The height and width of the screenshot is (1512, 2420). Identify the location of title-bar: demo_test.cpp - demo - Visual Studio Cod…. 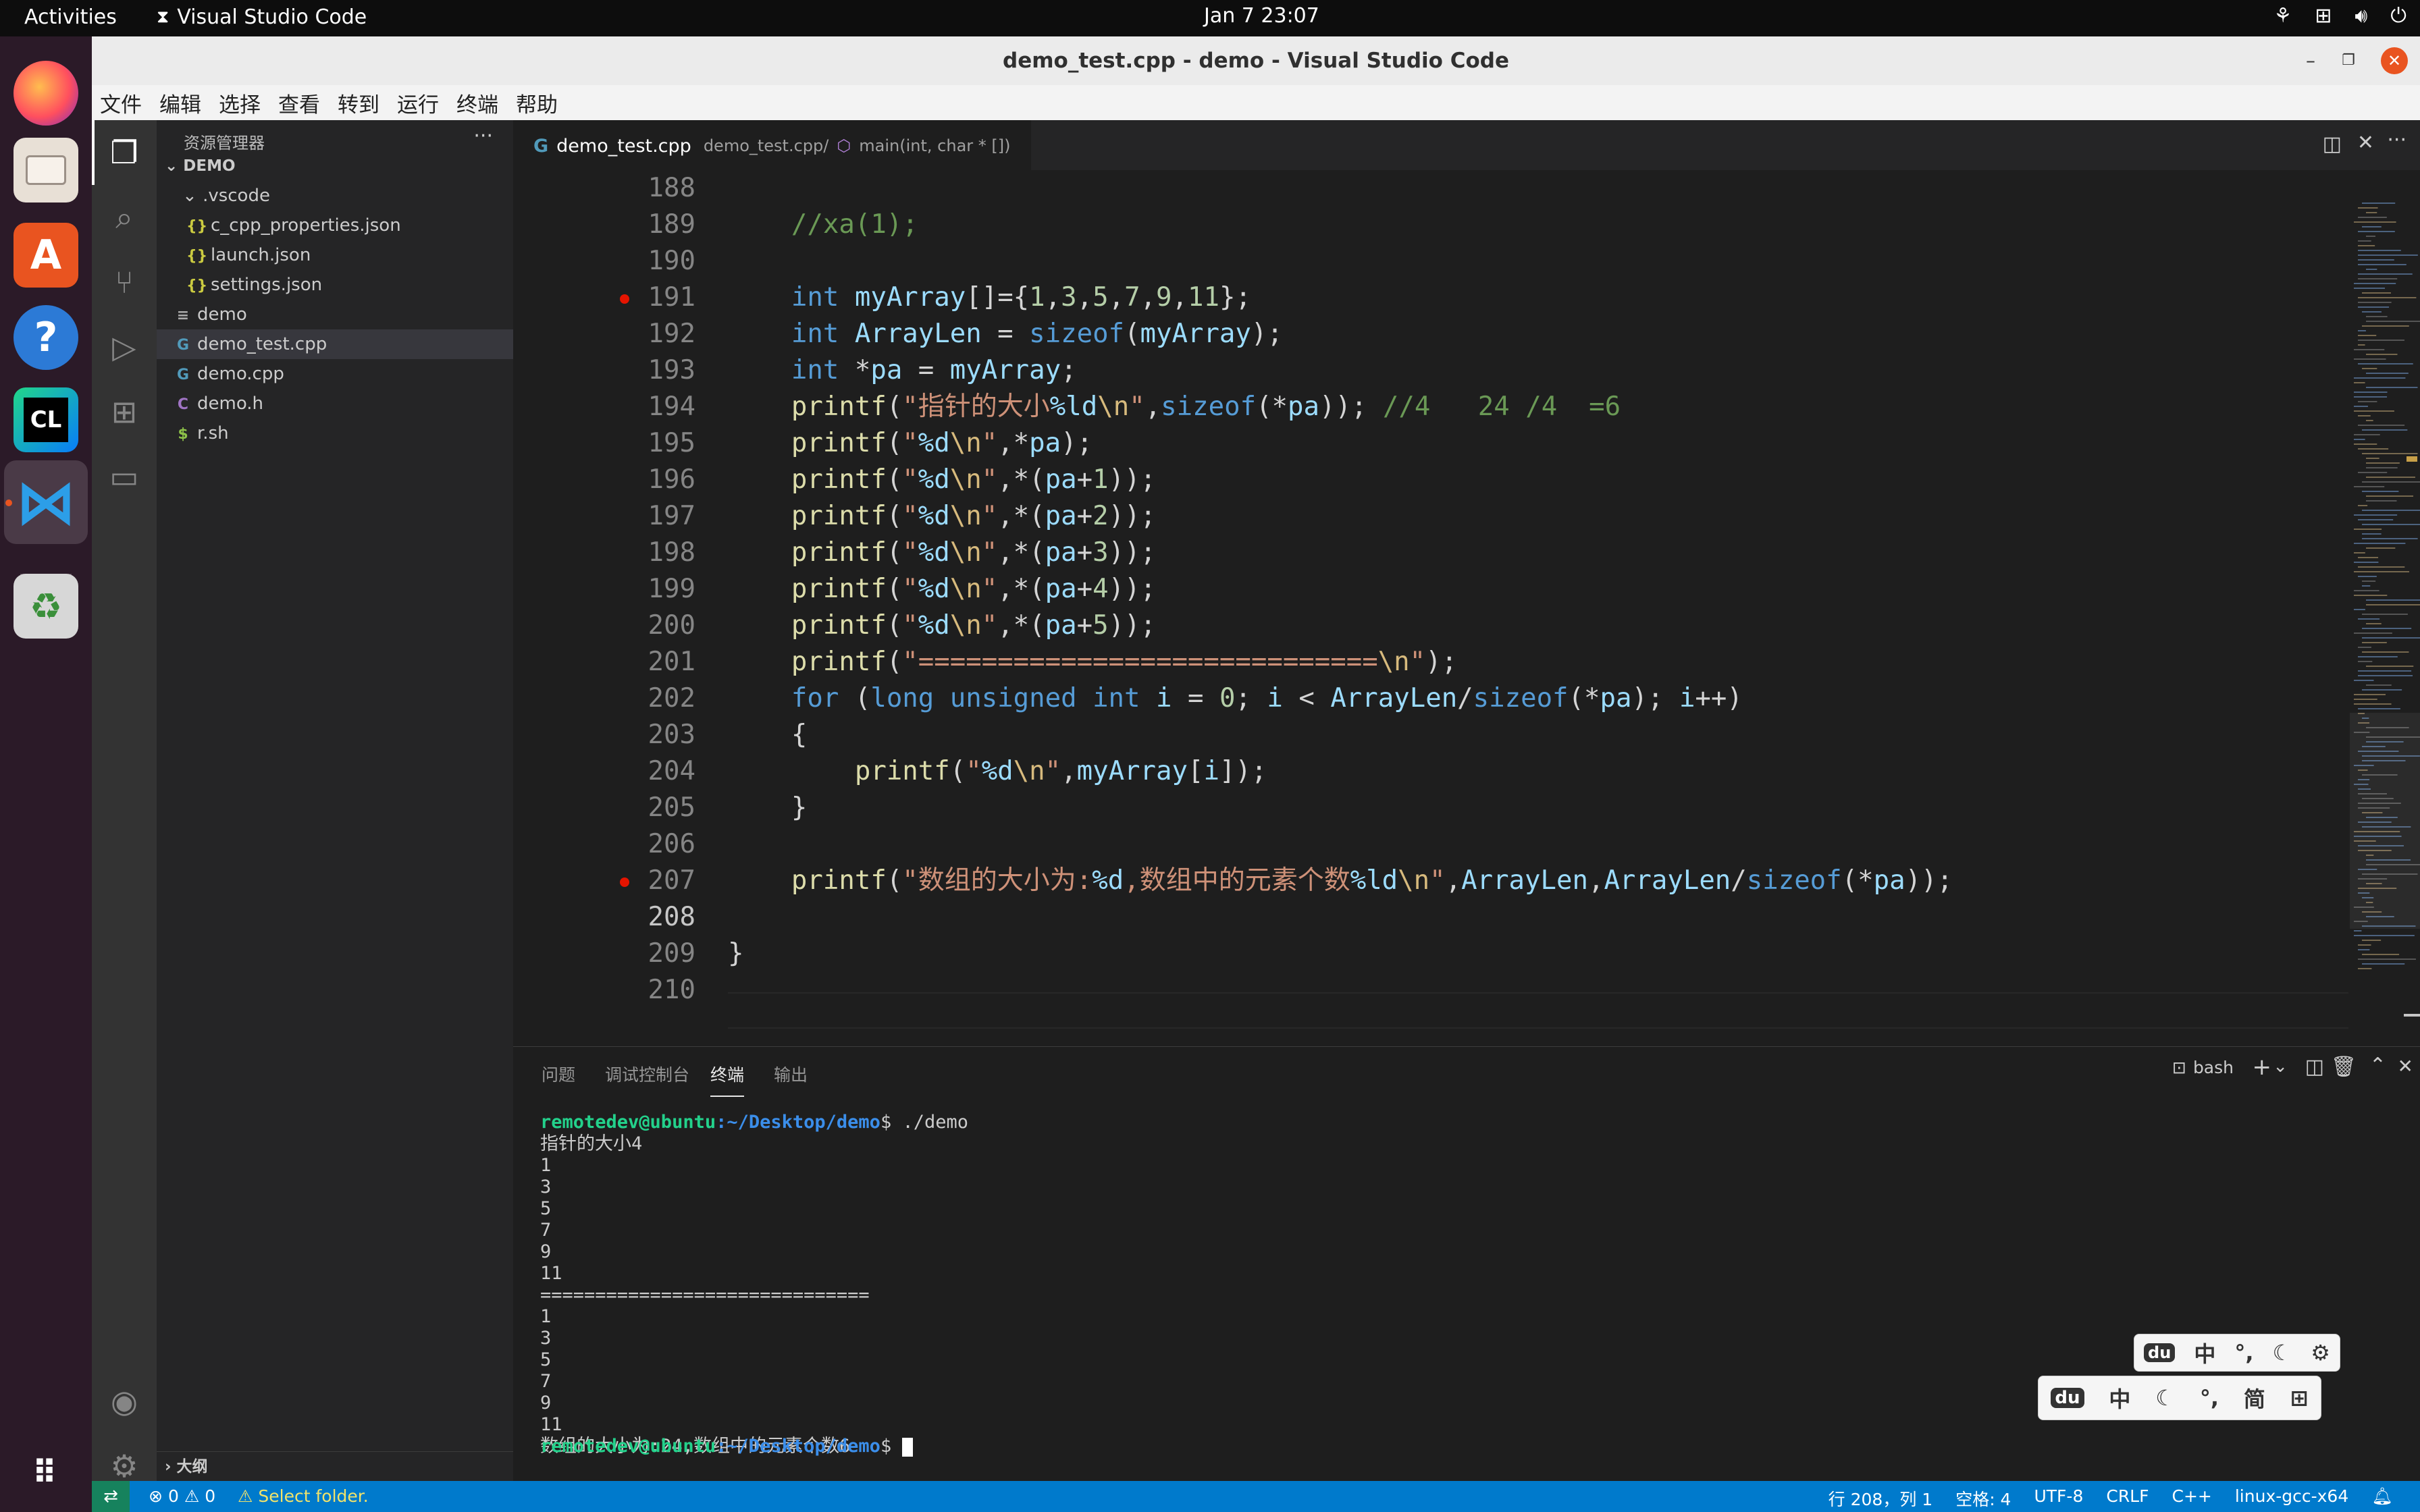
(1256, 60).